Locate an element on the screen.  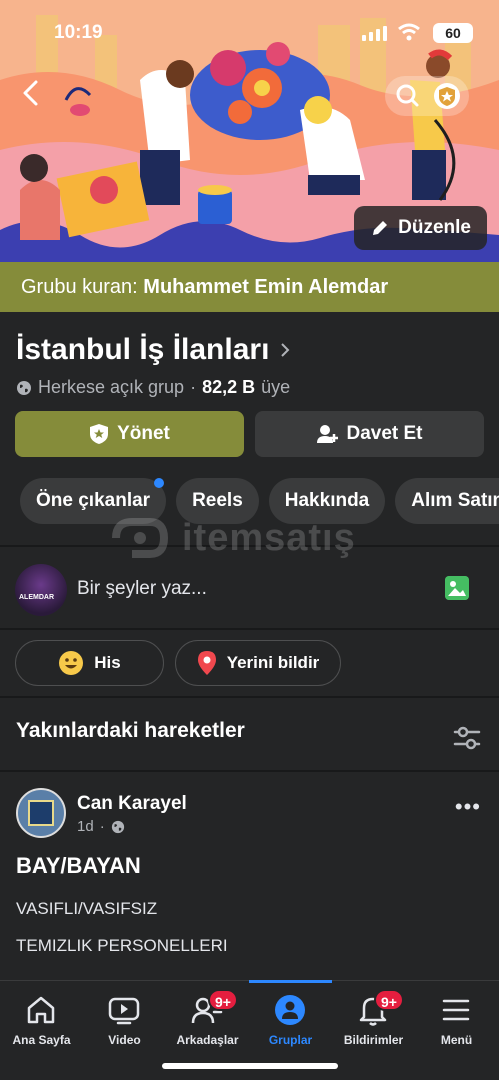
chip-buy-sell: Alım Satım is located at coordinates (447, 501).